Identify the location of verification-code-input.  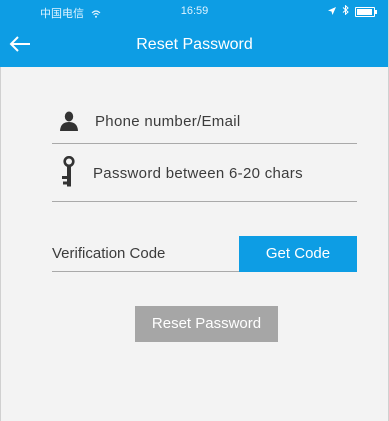
(145, 254).